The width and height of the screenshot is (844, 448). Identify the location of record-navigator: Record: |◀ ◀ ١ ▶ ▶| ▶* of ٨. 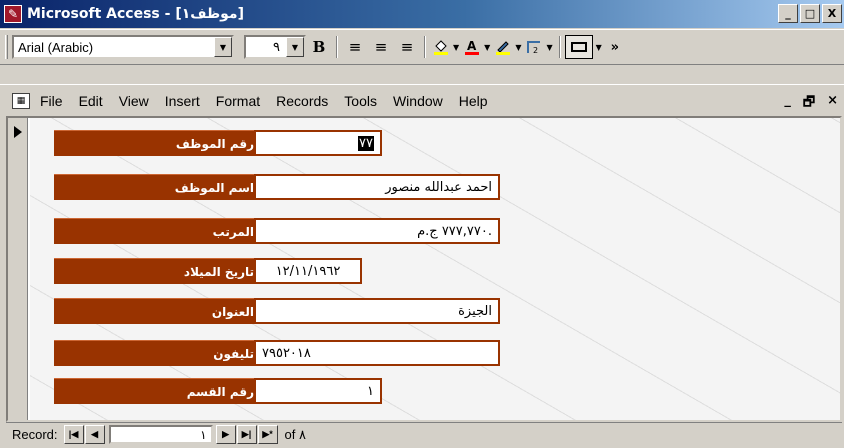
(424, 434).